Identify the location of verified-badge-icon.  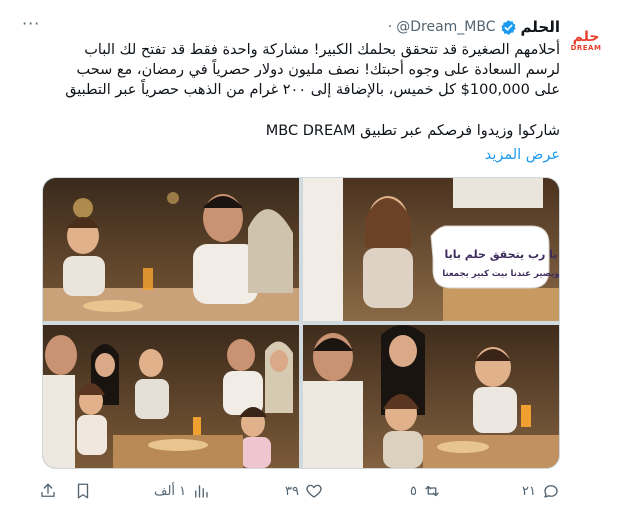
(508, 27).